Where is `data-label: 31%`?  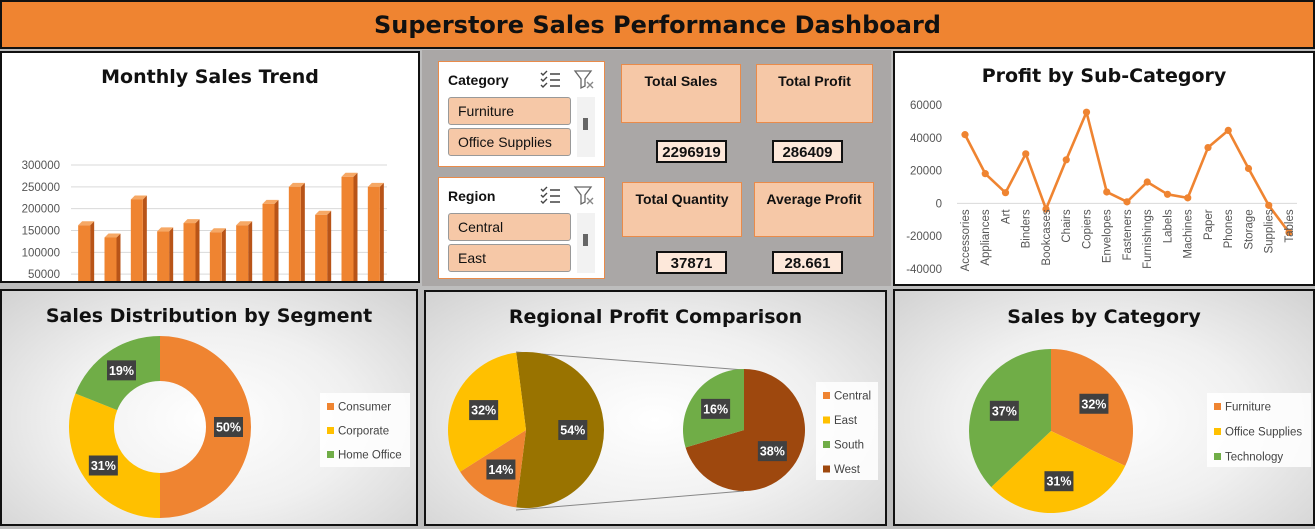
data-label: 31% is located at coordinates (1058, 482).